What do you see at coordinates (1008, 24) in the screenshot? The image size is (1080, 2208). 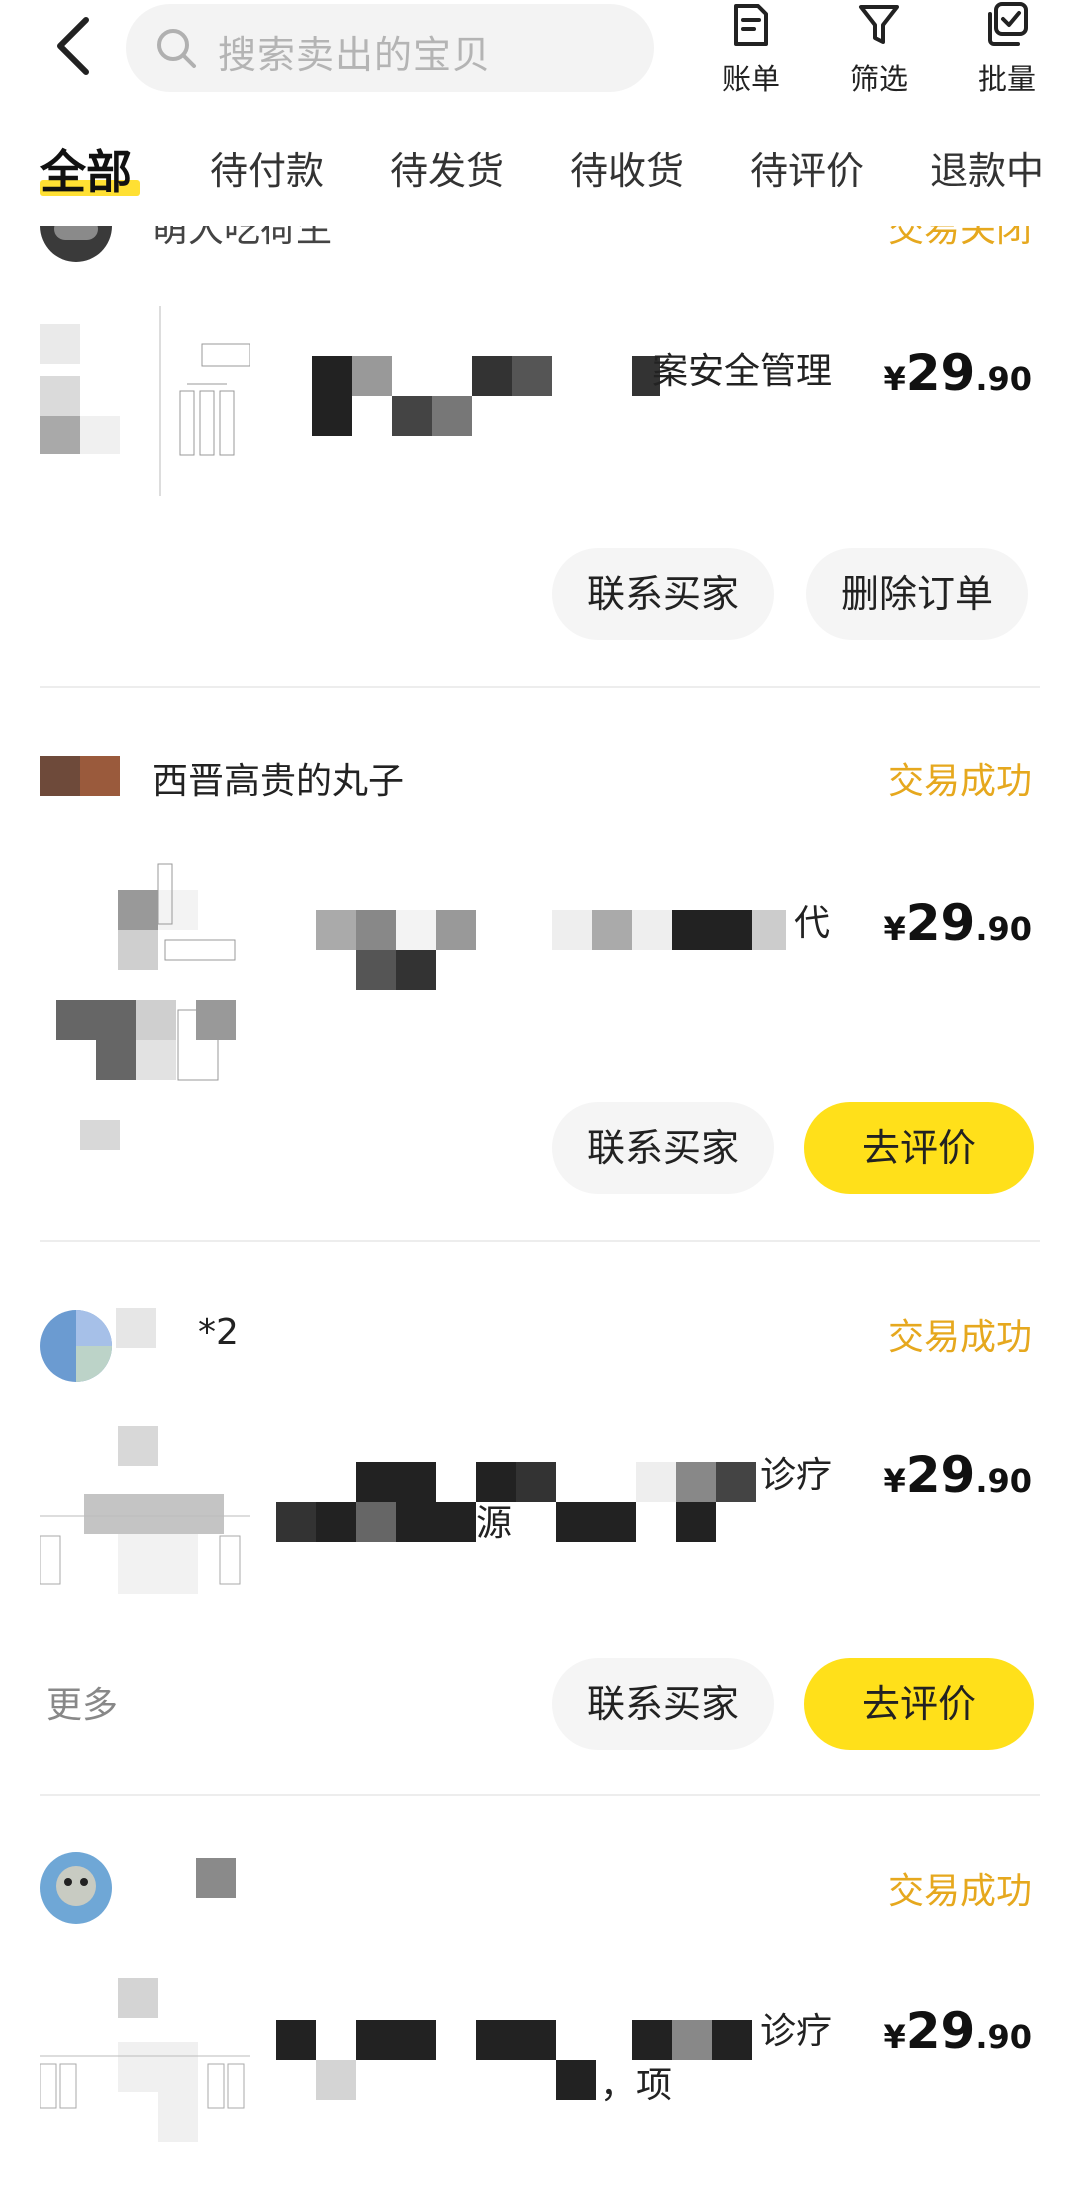 I see `batch-icon` at bounding box center [1008, 24].